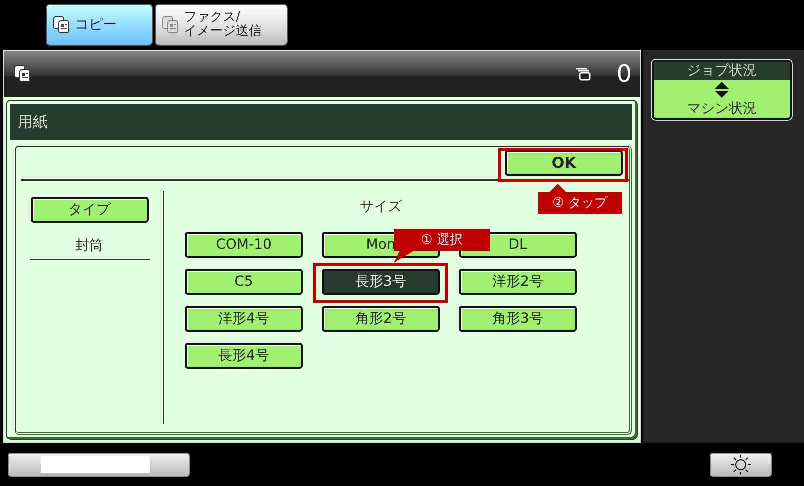  I want to click on type-value: 封筒, so click(90, 248).